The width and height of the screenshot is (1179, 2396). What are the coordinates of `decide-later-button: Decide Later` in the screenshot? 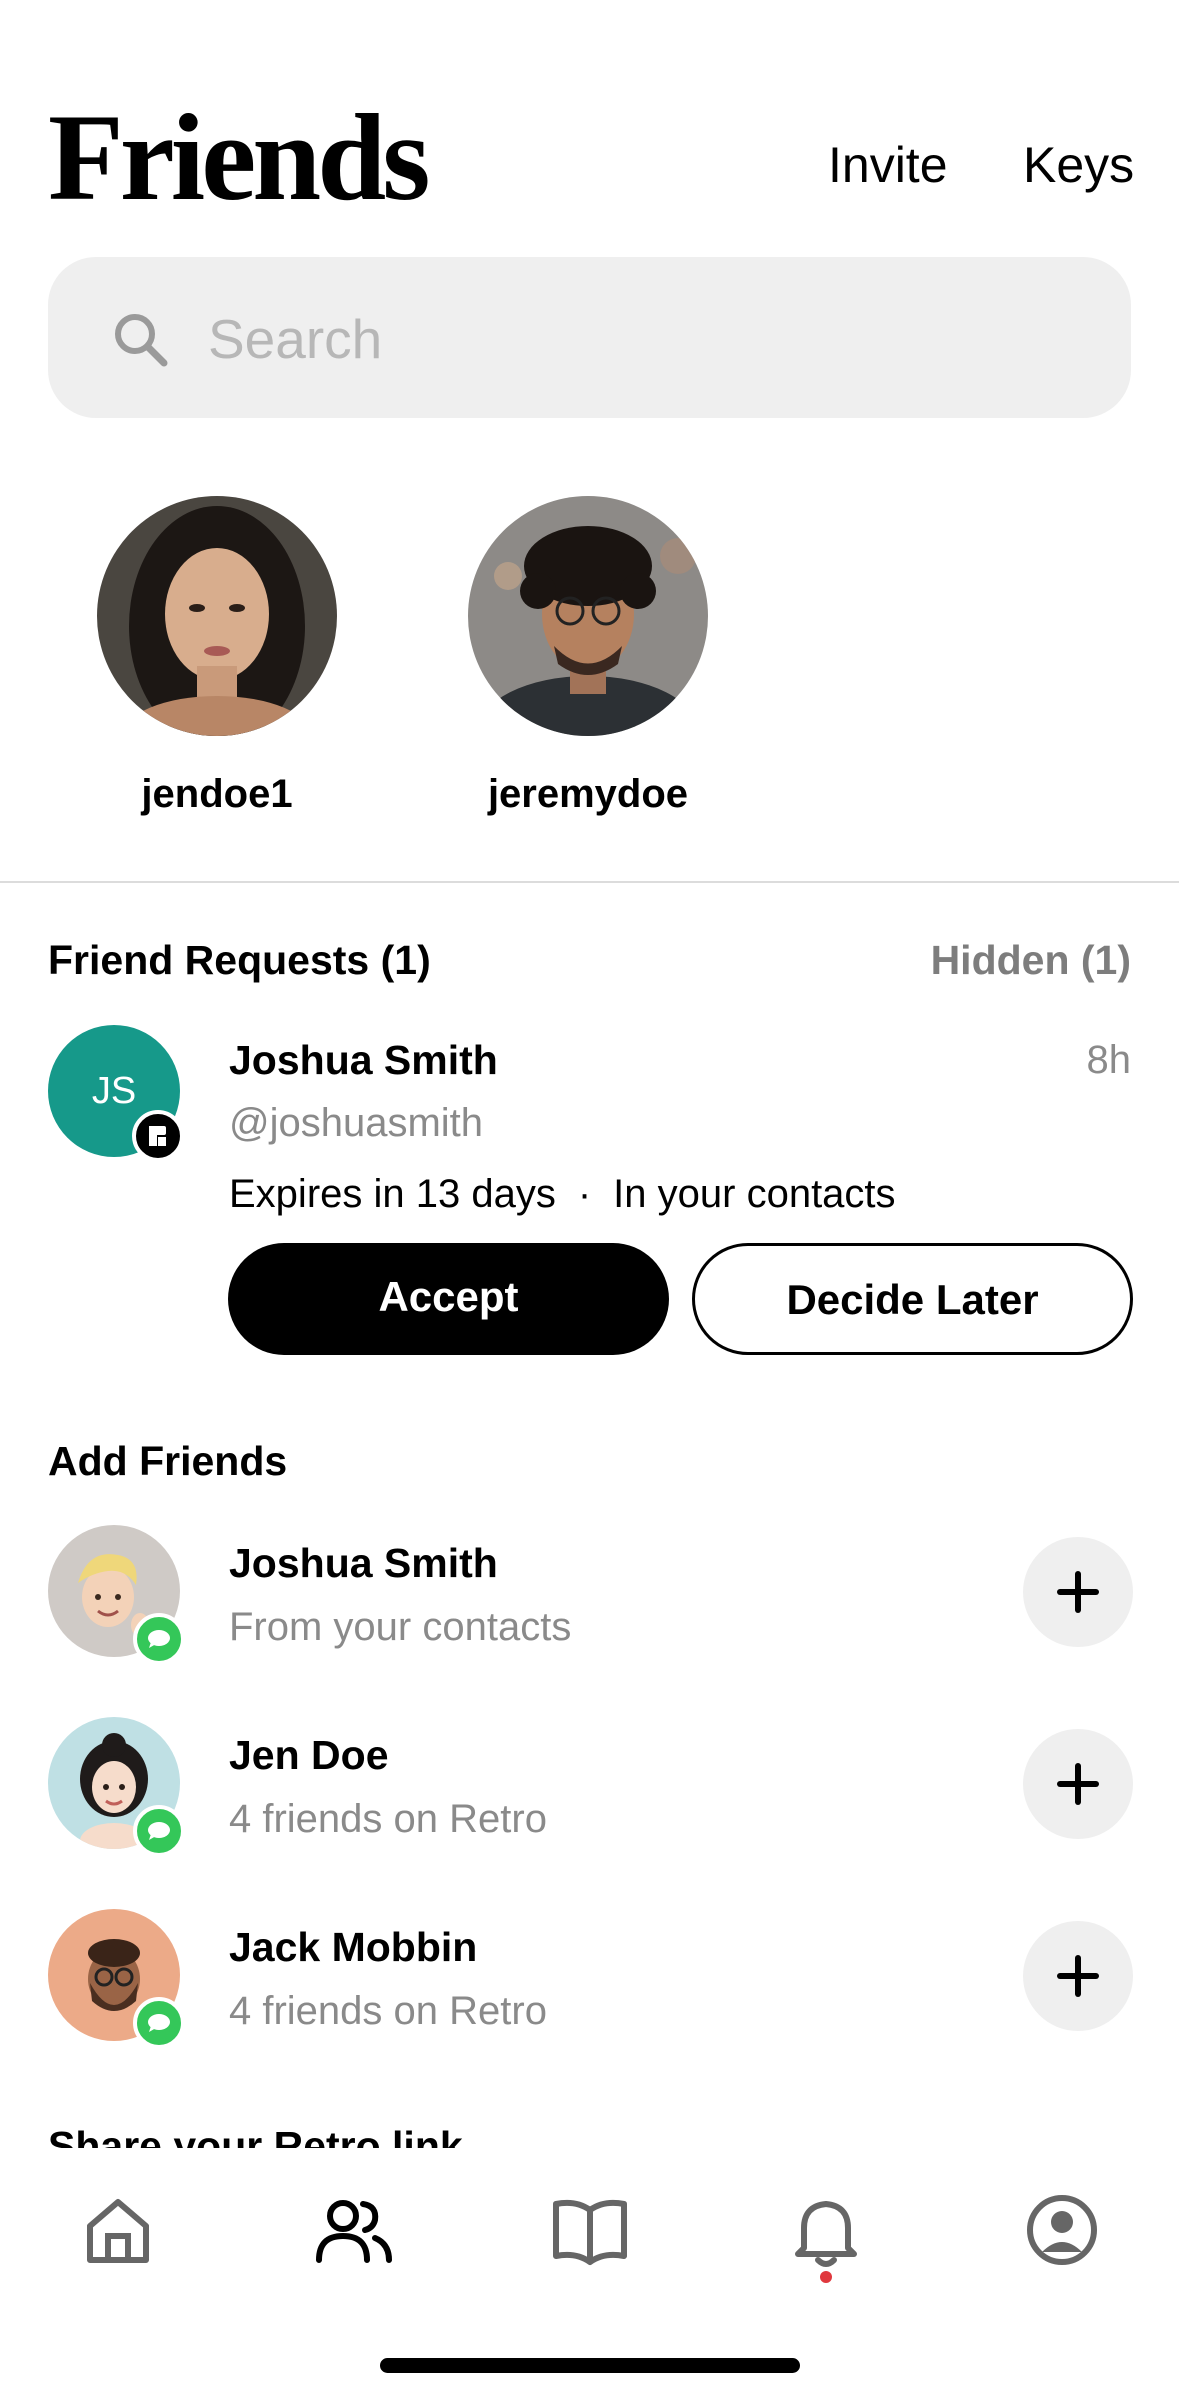 It's located at (912, 1299).